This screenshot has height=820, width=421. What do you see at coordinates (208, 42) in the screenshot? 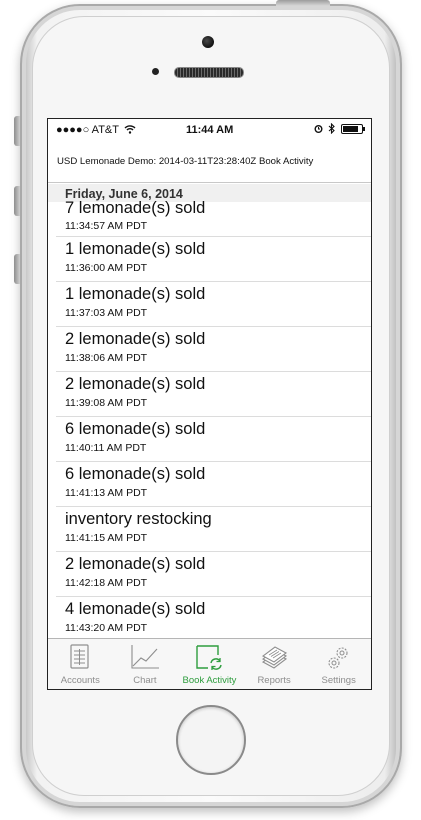
I see `front-camera` at bounding box center [208, 42].